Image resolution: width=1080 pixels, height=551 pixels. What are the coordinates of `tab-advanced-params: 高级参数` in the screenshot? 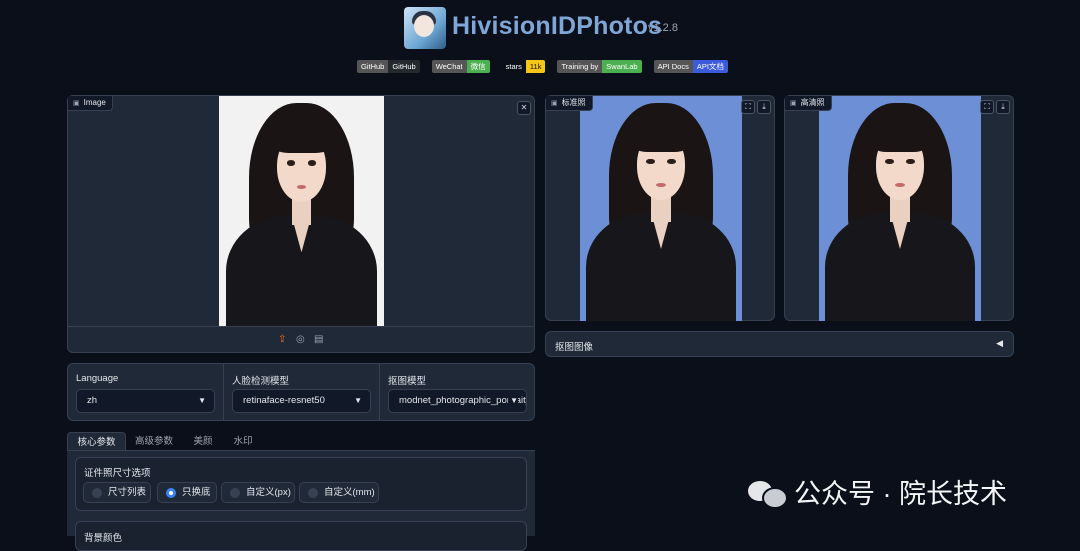 It's located at (154, 441).